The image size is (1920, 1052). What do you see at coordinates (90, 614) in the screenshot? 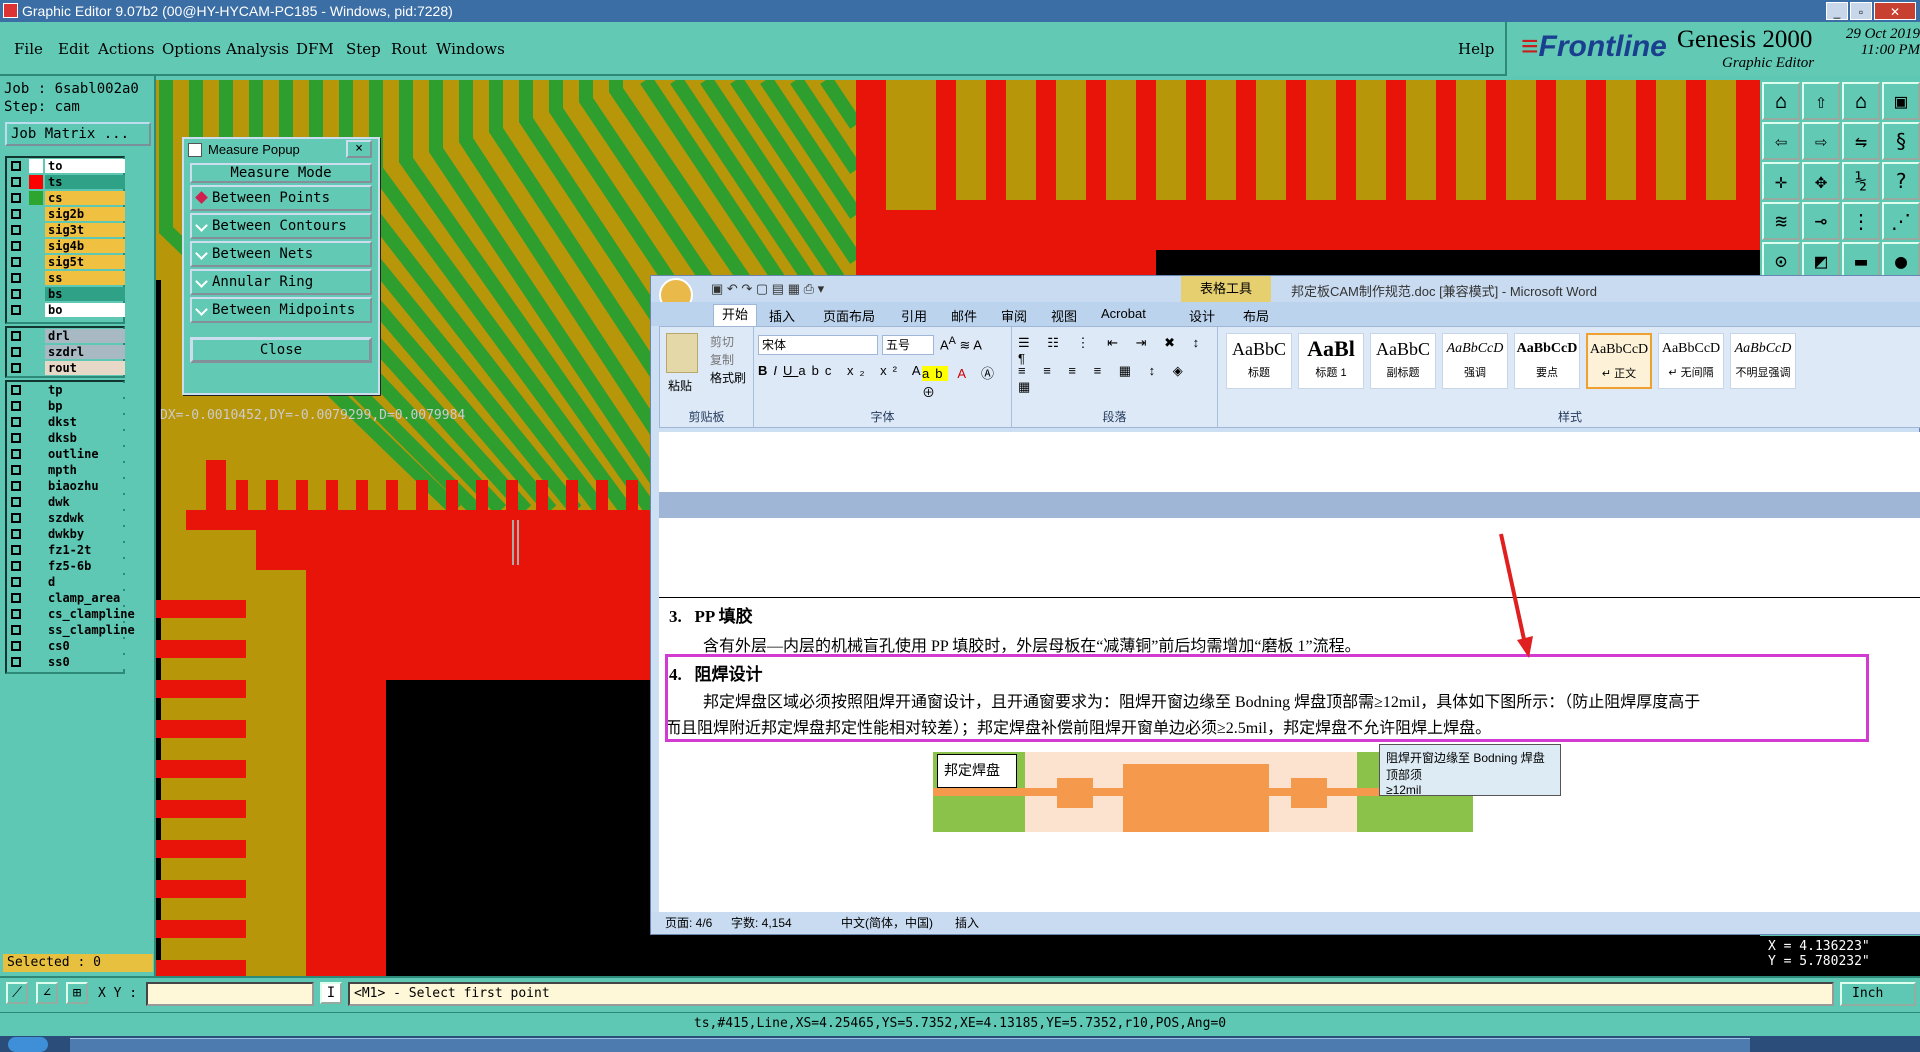
I see `layer-name: cs_clampline` at bounding box center [90, 614].